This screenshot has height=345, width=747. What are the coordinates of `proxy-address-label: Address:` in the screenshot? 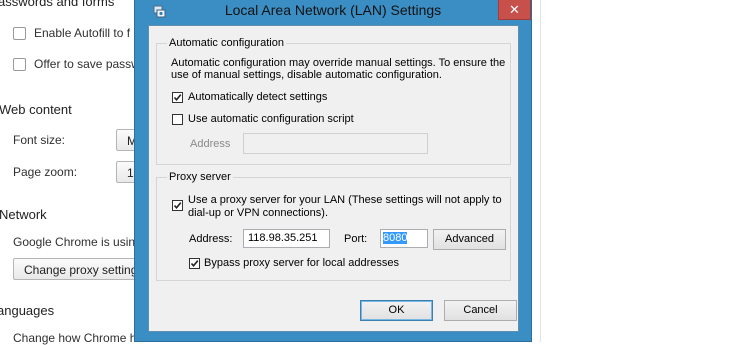 It's located at (211, 239).